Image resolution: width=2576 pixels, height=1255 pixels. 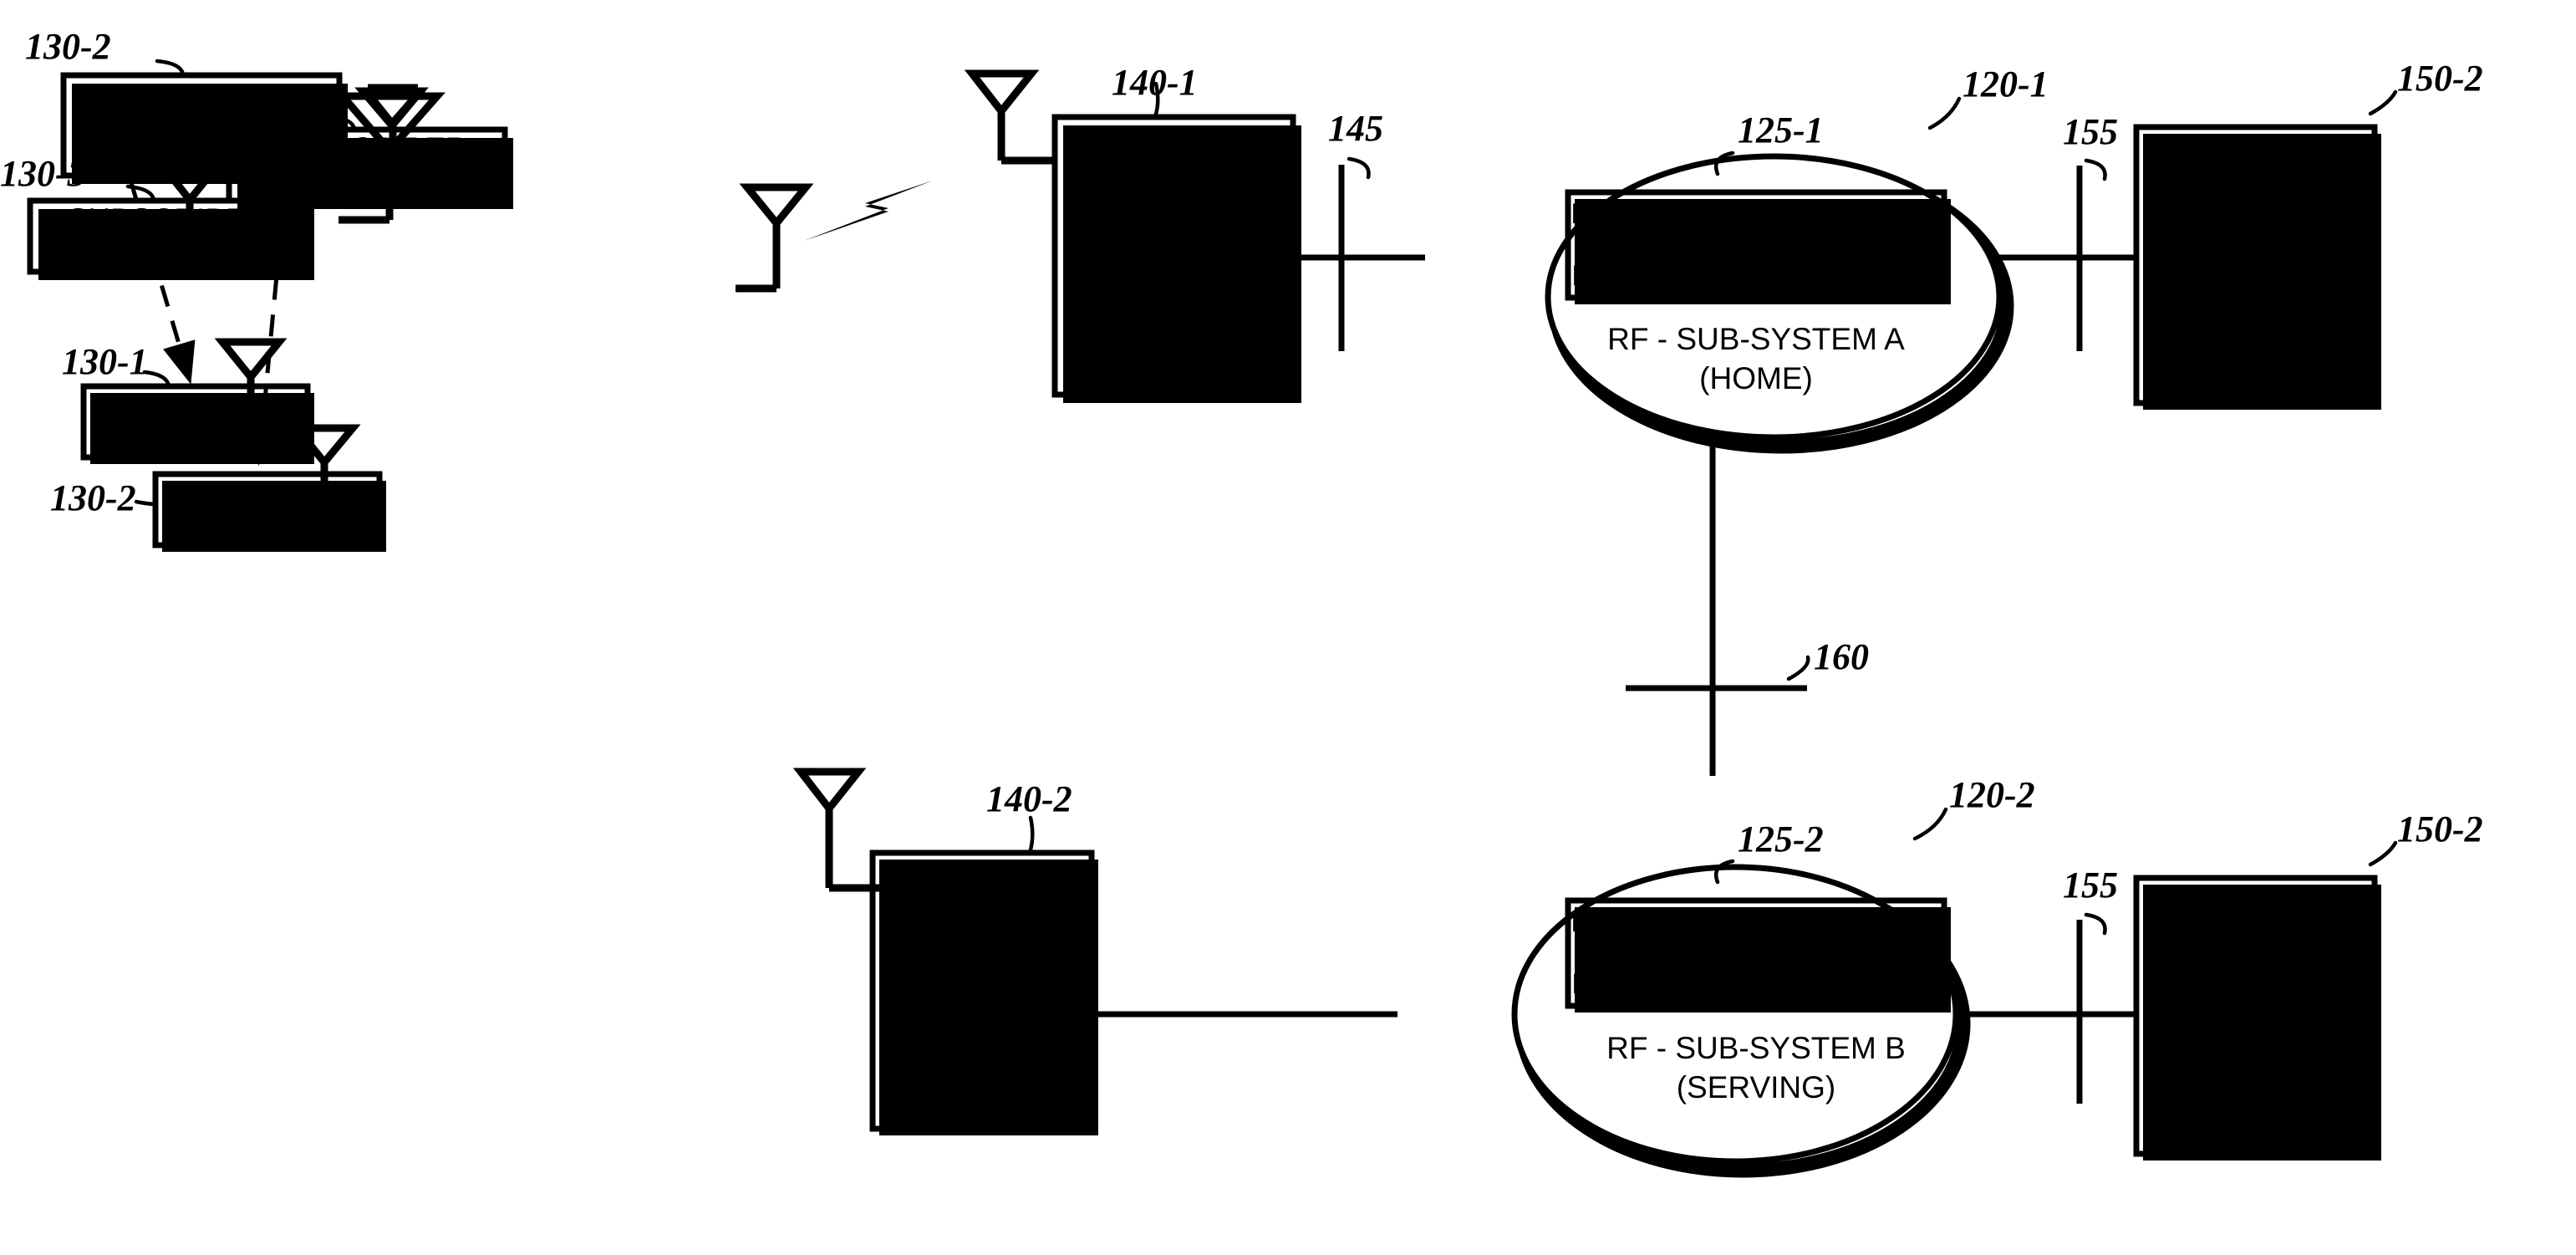 I want to click on console-1-group: CONSOLE 150-2, so click(x=2308, y=234).